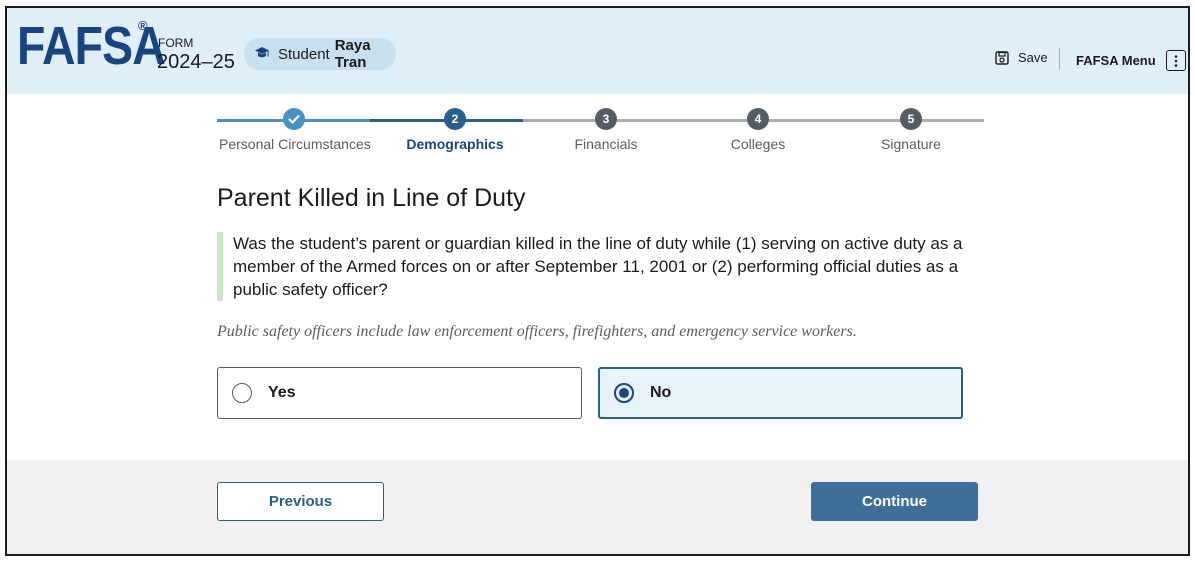 The height and width of the screenshot is (562, 1195). Describe the element at coordinates (143, 25) in the screenshot. I see `registered-mark: ®` at that location.